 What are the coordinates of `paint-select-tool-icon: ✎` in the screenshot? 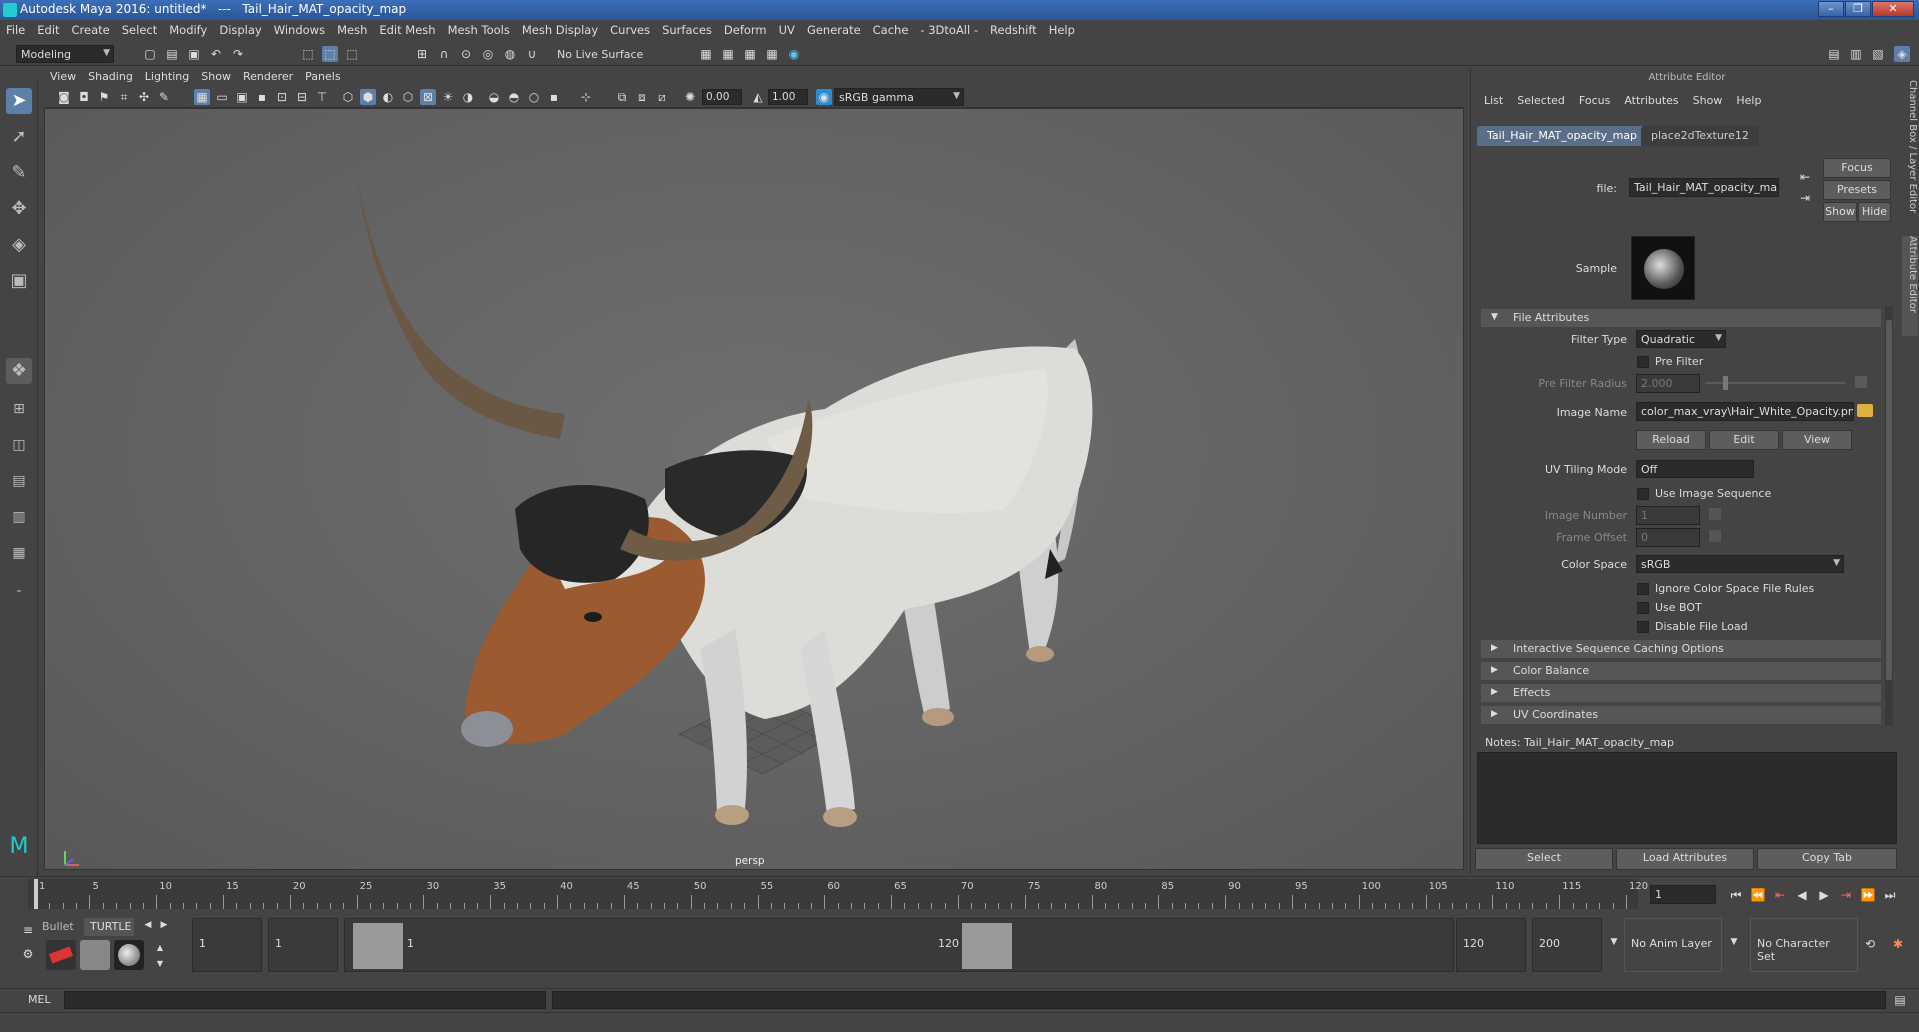 It's located at (19, 173).